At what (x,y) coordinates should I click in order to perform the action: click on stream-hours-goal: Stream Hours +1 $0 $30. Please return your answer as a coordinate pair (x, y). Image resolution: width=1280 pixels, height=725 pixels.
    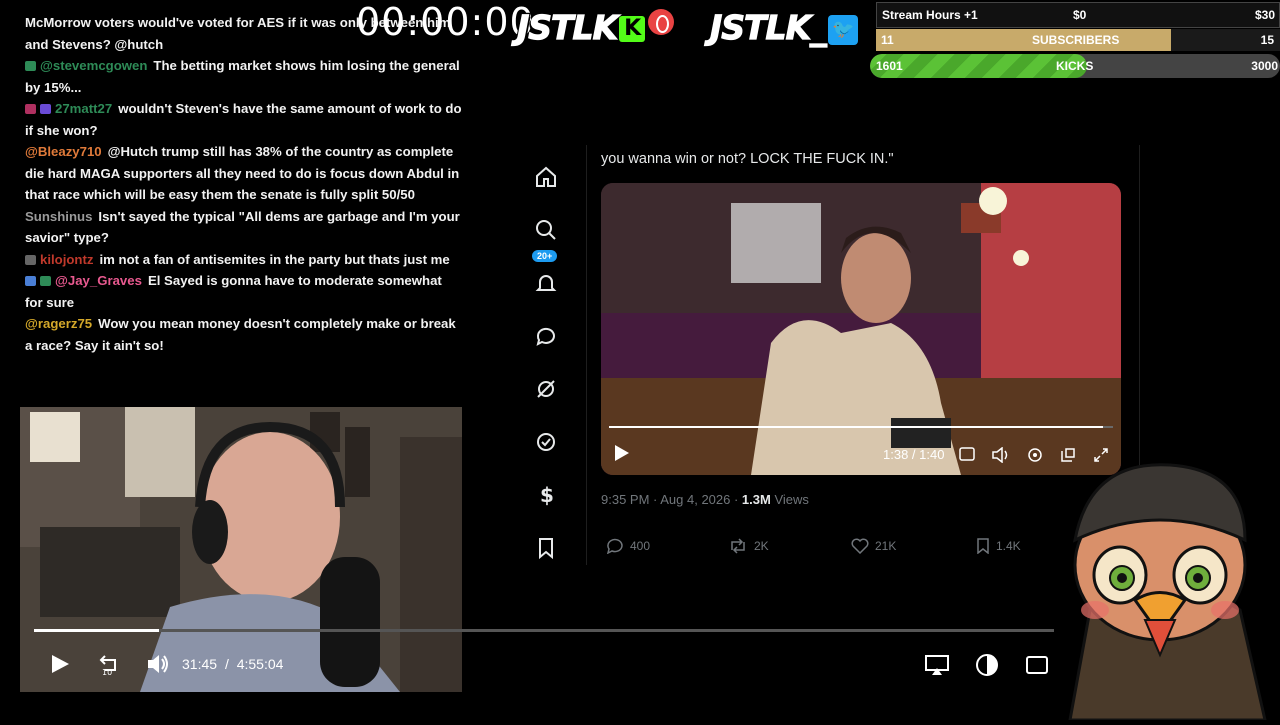
    Looking at the image, I should click on (1078, 15).